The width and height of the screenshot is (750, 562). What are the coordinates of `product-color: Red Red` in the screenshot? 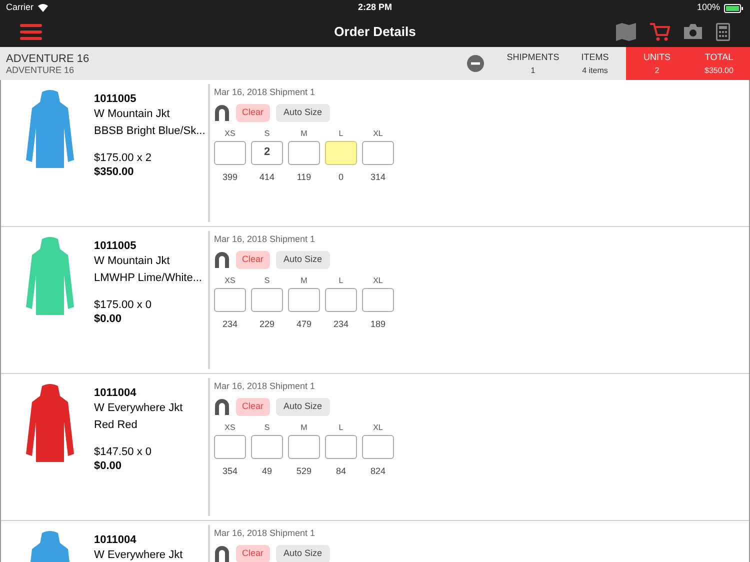 It's located at (116, 425).